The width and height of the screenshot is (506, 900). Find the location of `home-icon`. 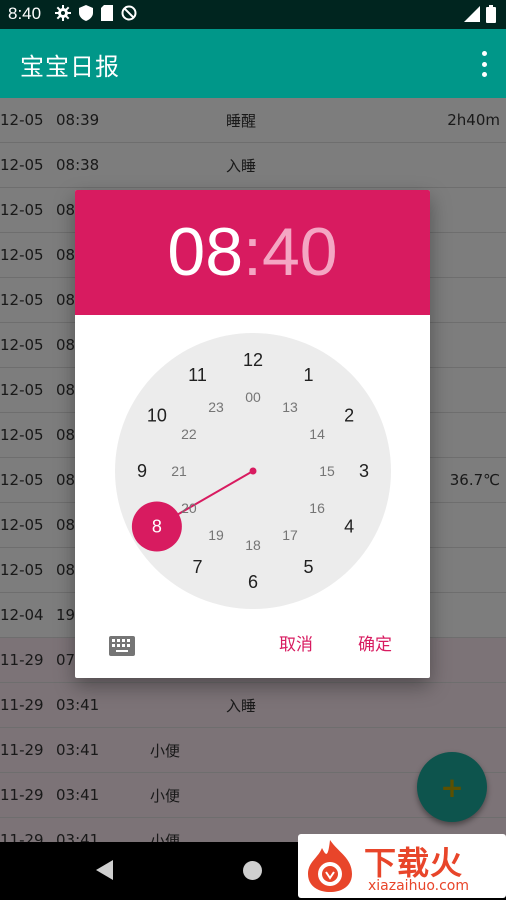

home-icon is located at coordinates (252, 870).